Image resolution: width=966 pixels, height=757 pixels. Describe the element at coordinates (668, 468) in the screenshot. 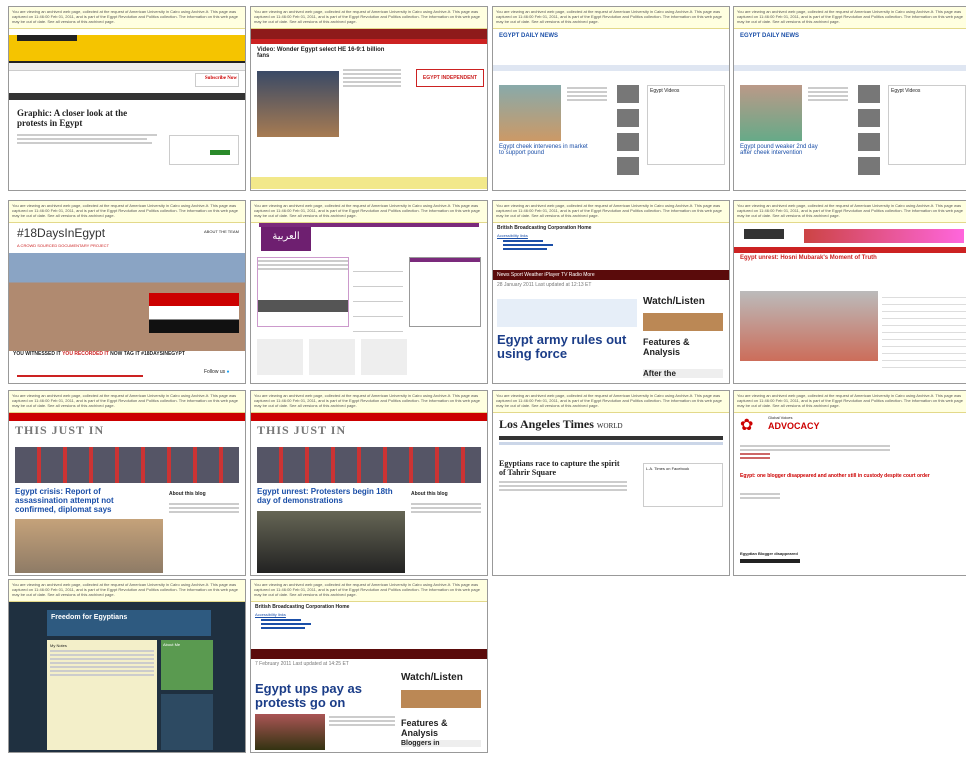

I see `facebook-box-title: L.A. Times on Facebook` at that location.